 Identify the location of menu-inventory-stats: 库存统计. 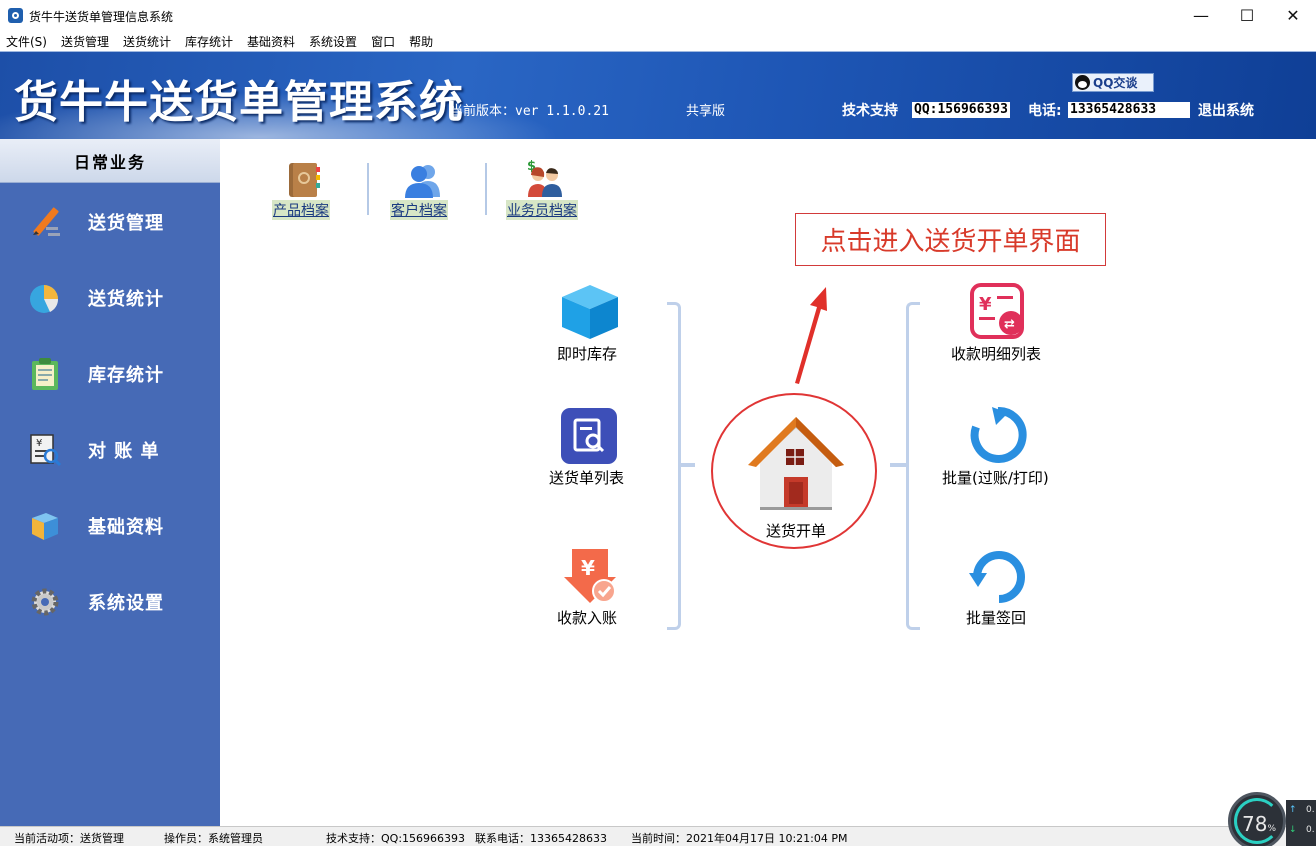
(209, 41).